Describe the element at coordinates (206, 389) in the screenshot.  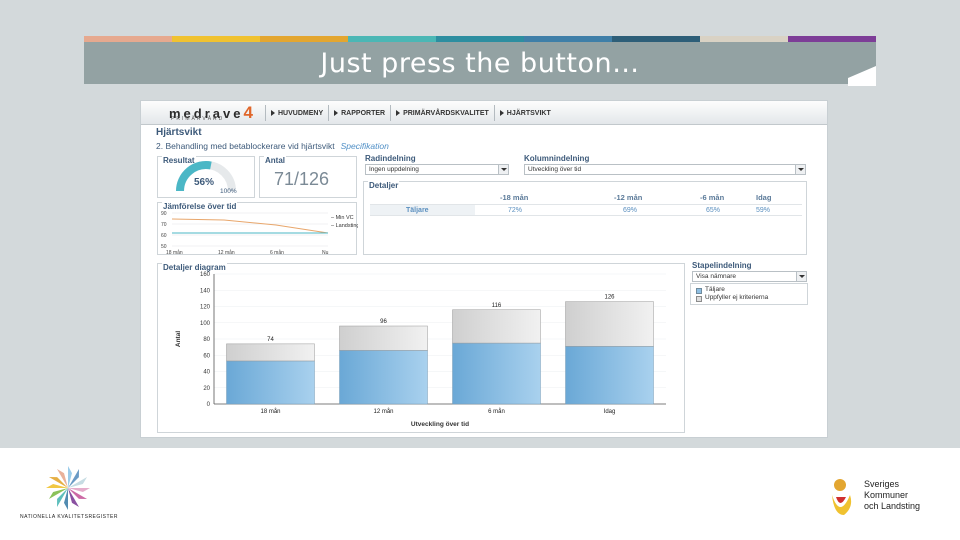
I see `y-tick-label: 20` at that location.